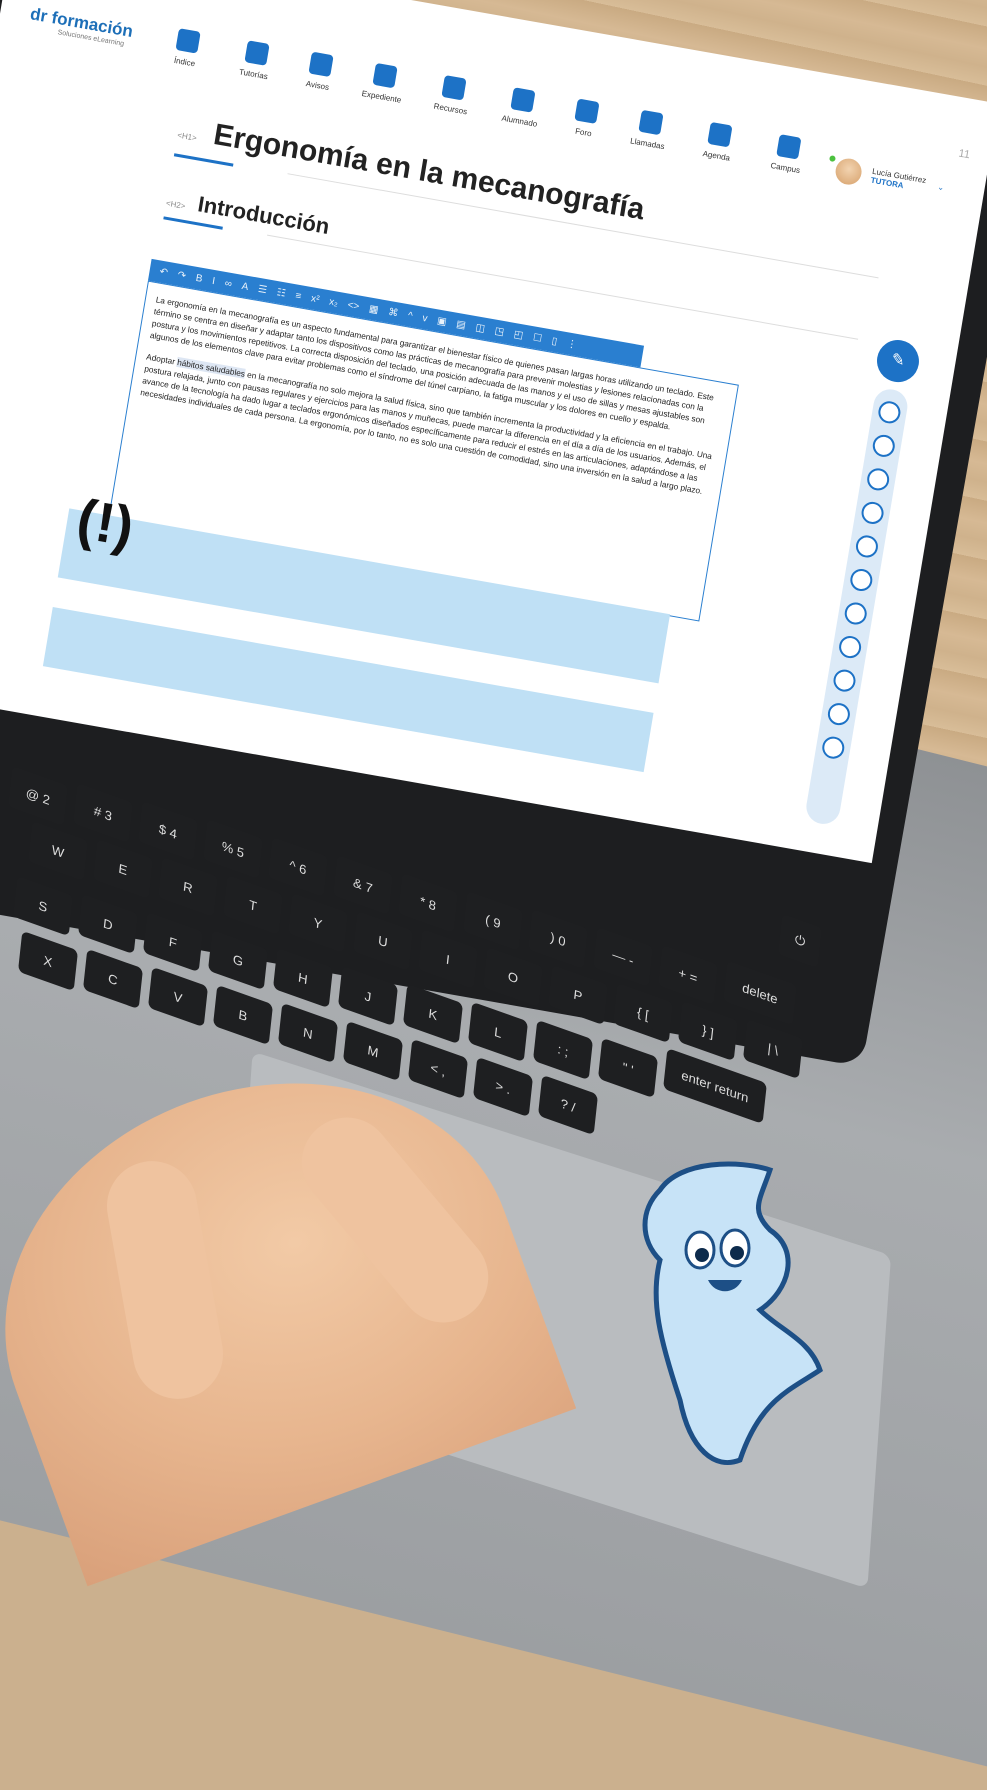  I want to click on nav-item-alumnado: Alumnado, so click(521, 107).